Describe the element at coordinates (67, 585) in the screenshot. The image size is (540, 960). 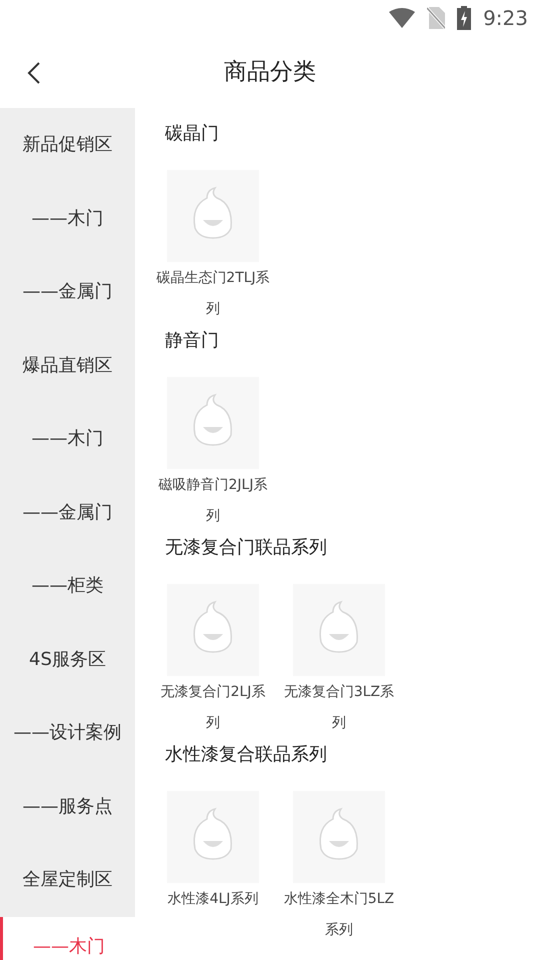
I see `category-item: ——柜类` at that location.